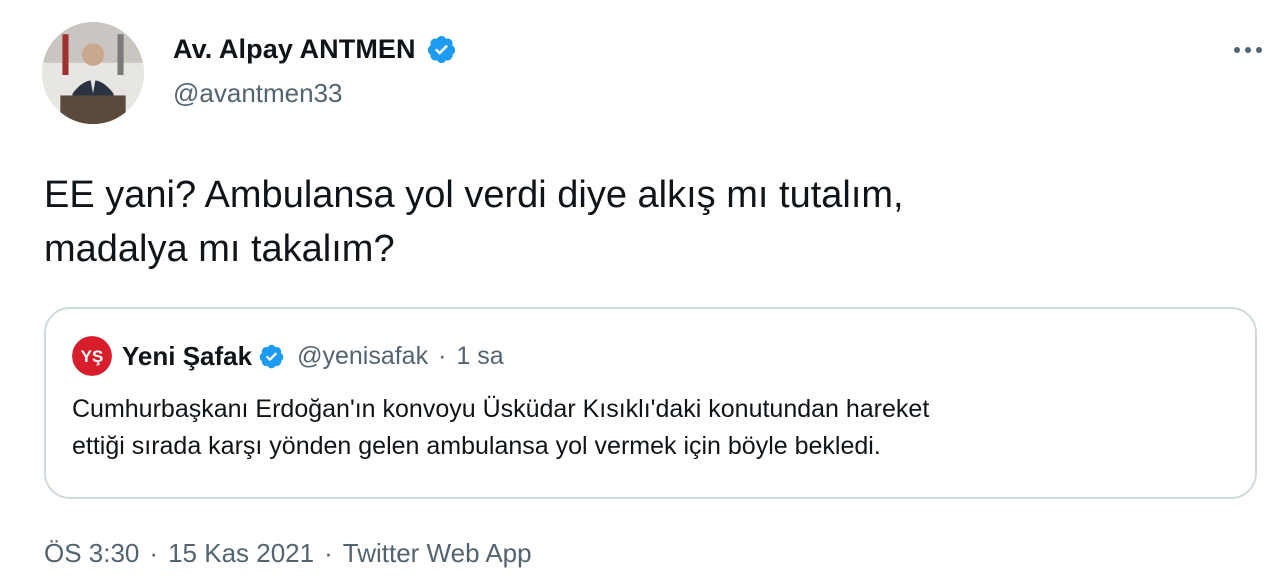 This screenshot has width=1280, height=588. I want to click on tweet-metadata: ÖS 3:30 · 15 Kas 2021 · Twitter Web App, so click(288, 553).